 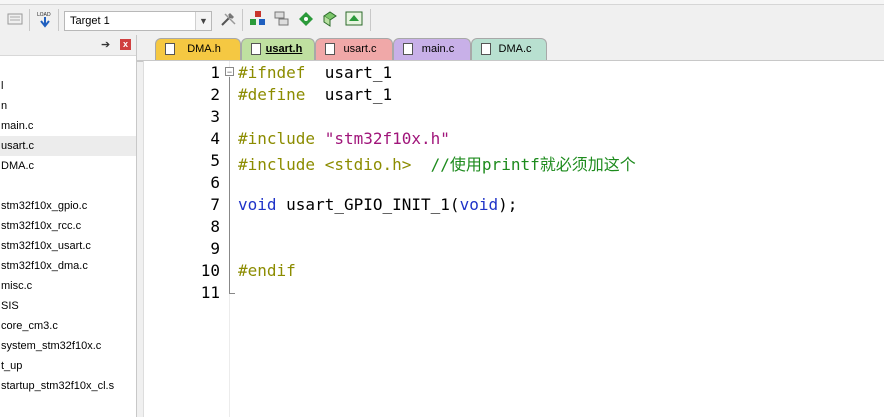 What do you see at coordinates (228, 19) in the screenshot?
I see `options-for-target-icon` at bounding box center [228, 19].